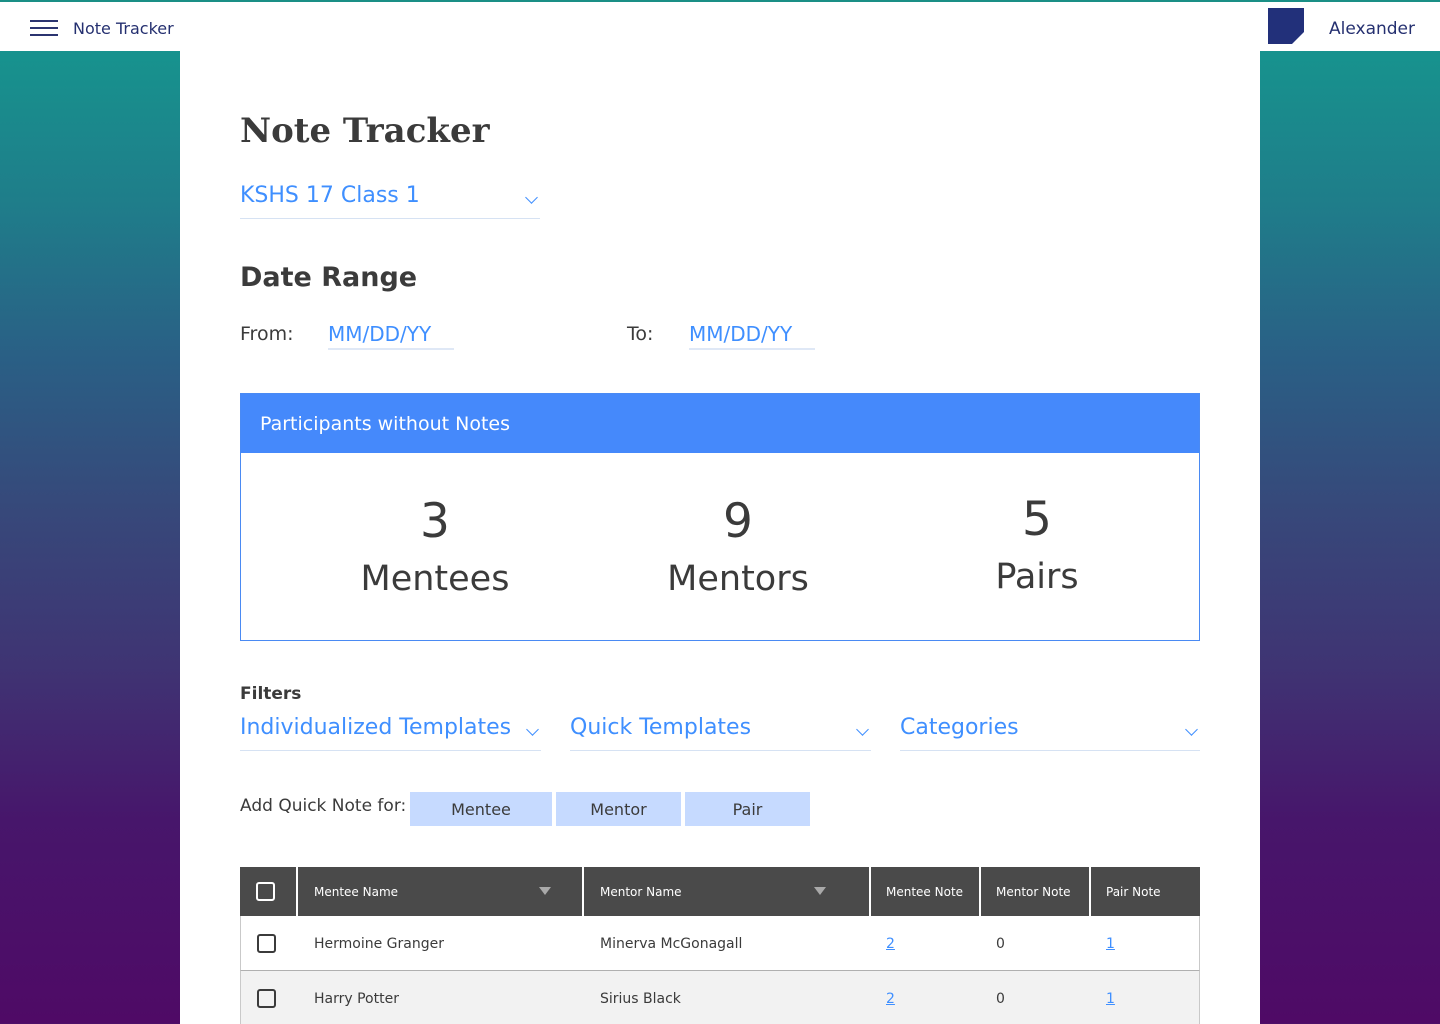  What do you see at coordinates (1286, 26) in the screenshot?
I see `user-avatar-icon` at bounding box center [1286, 26].